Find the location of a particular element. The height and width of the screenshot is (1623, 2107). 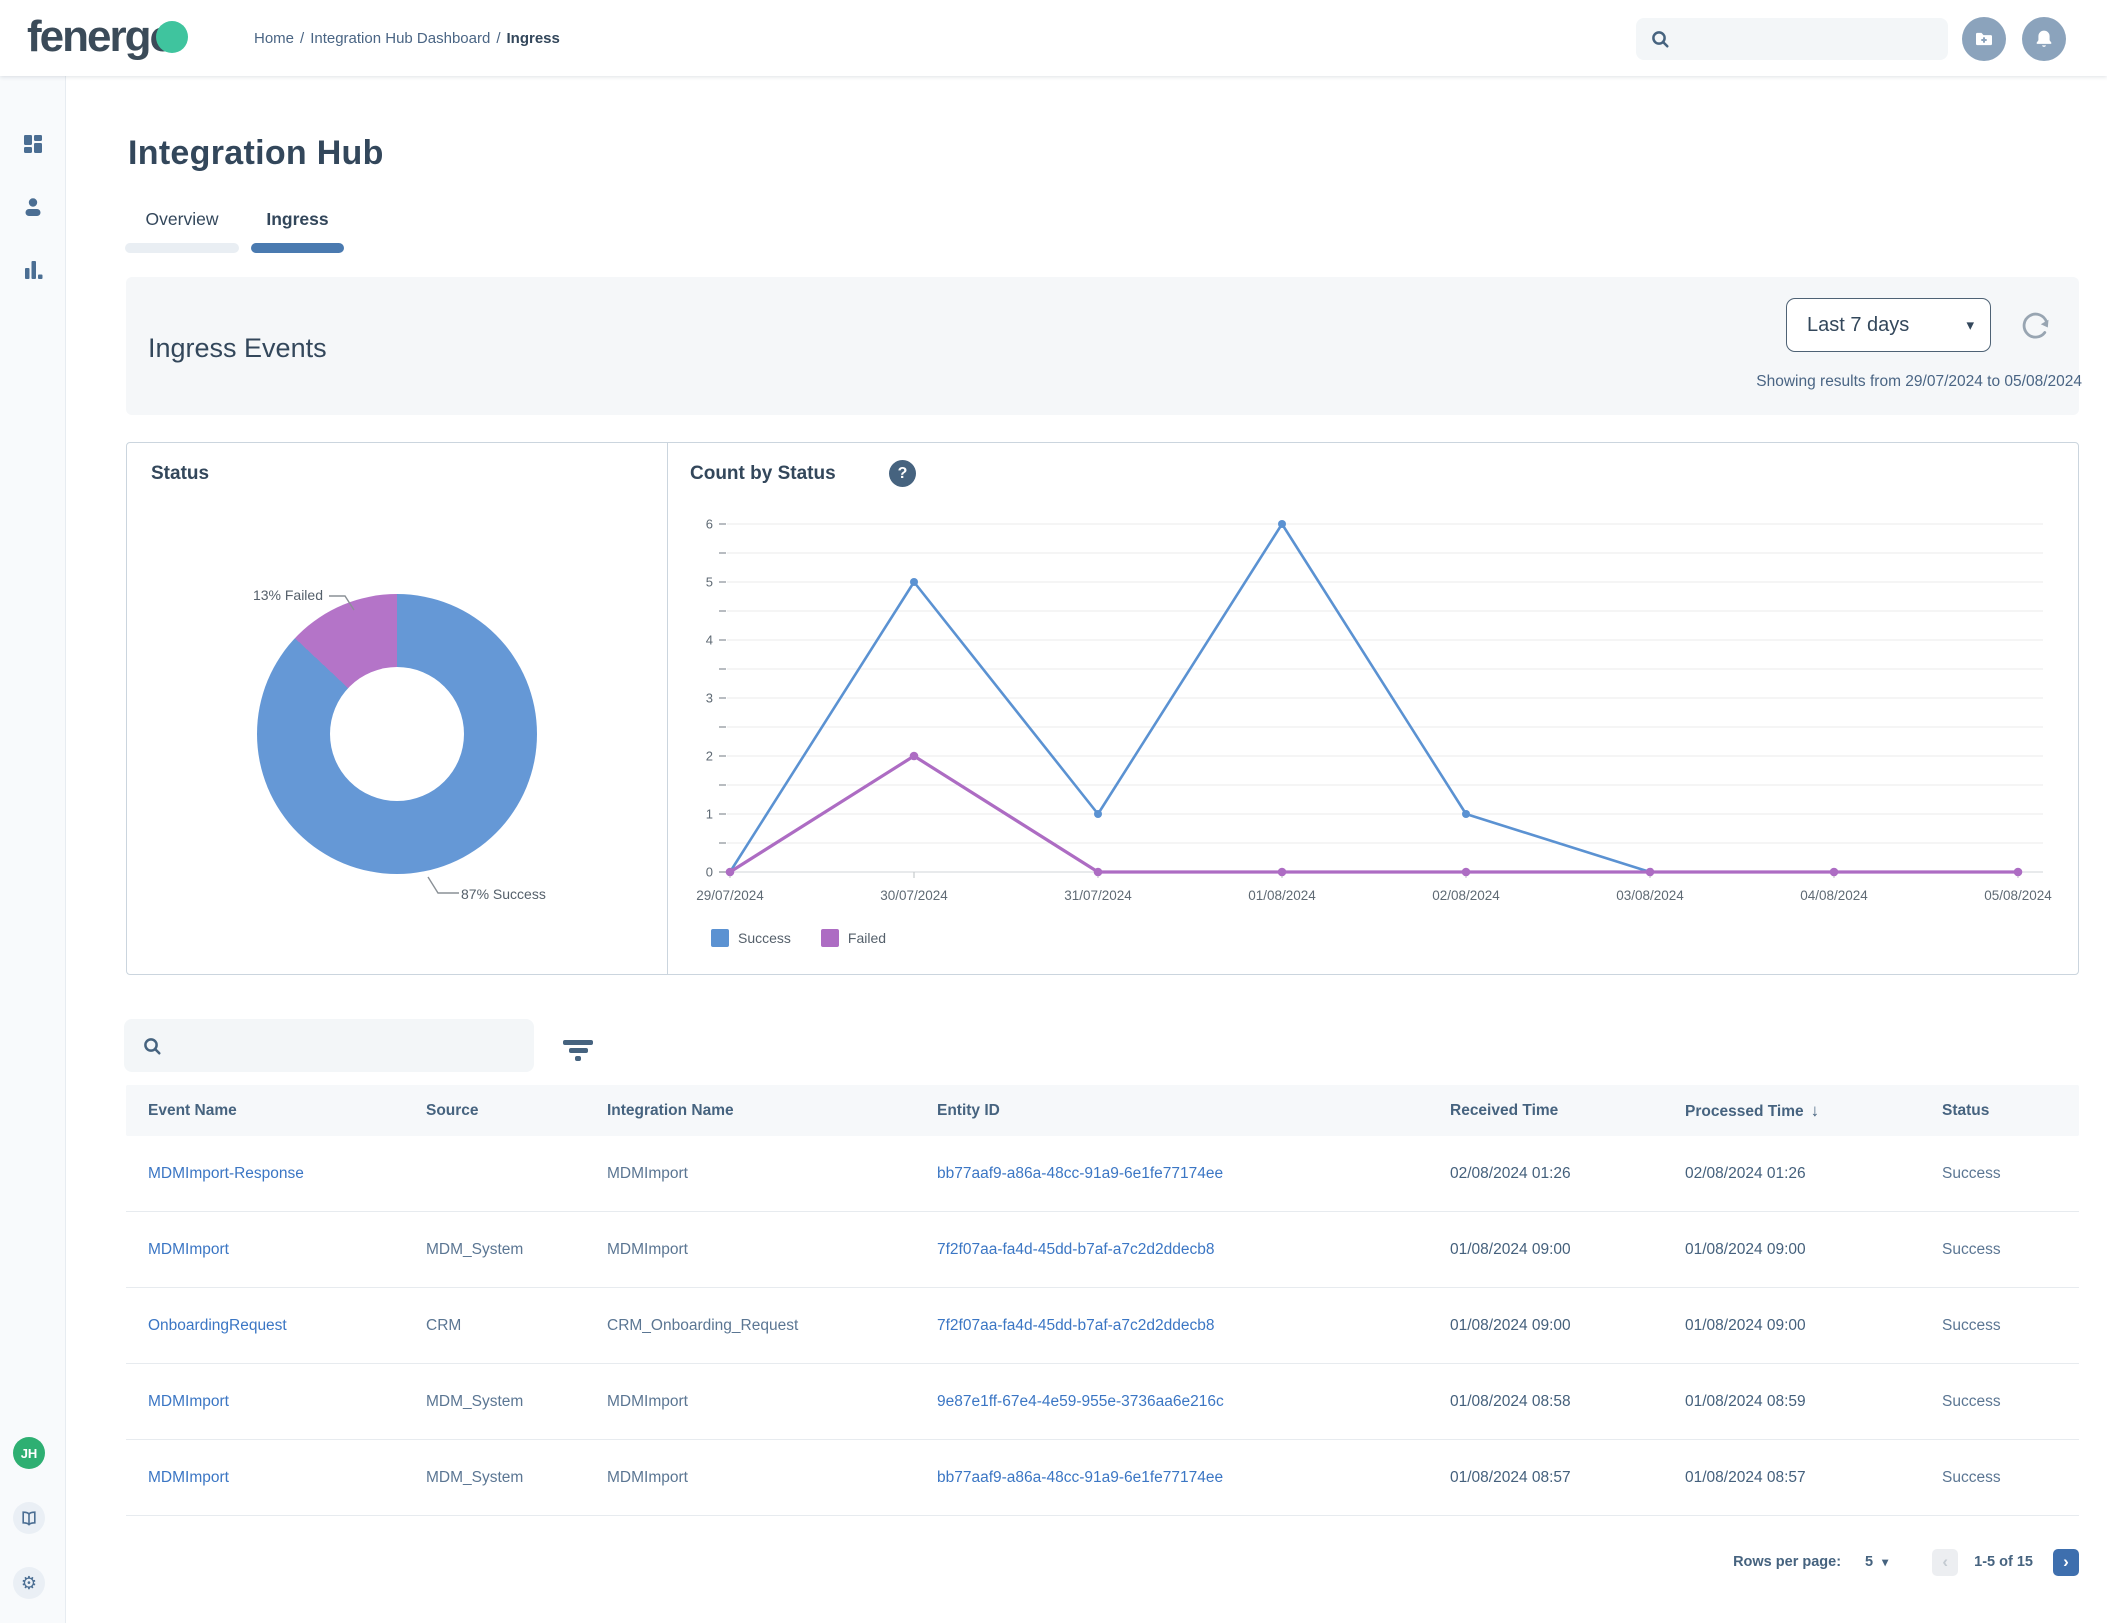

column-header-event-name: Event Name is located at coordinates (287, 1111).